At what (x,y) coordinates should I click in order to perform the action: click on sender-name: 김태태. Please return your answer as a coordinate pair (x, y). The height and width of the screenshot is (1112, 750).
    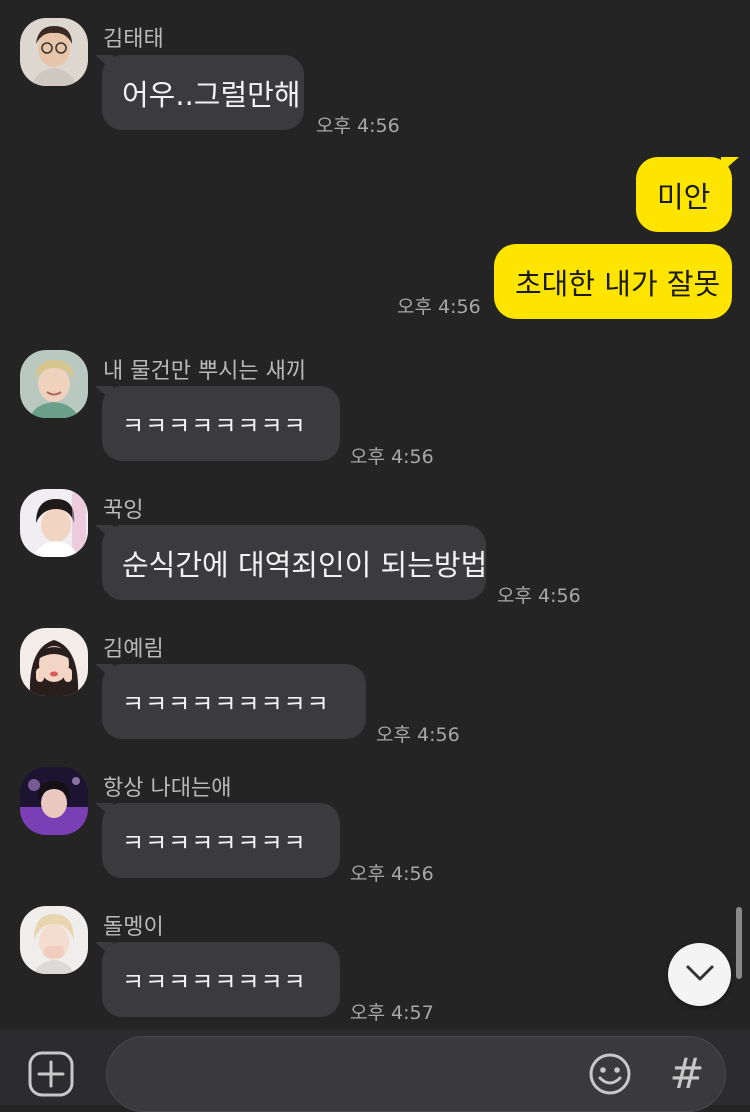
    Looking at the image, I should click on (133, 39).